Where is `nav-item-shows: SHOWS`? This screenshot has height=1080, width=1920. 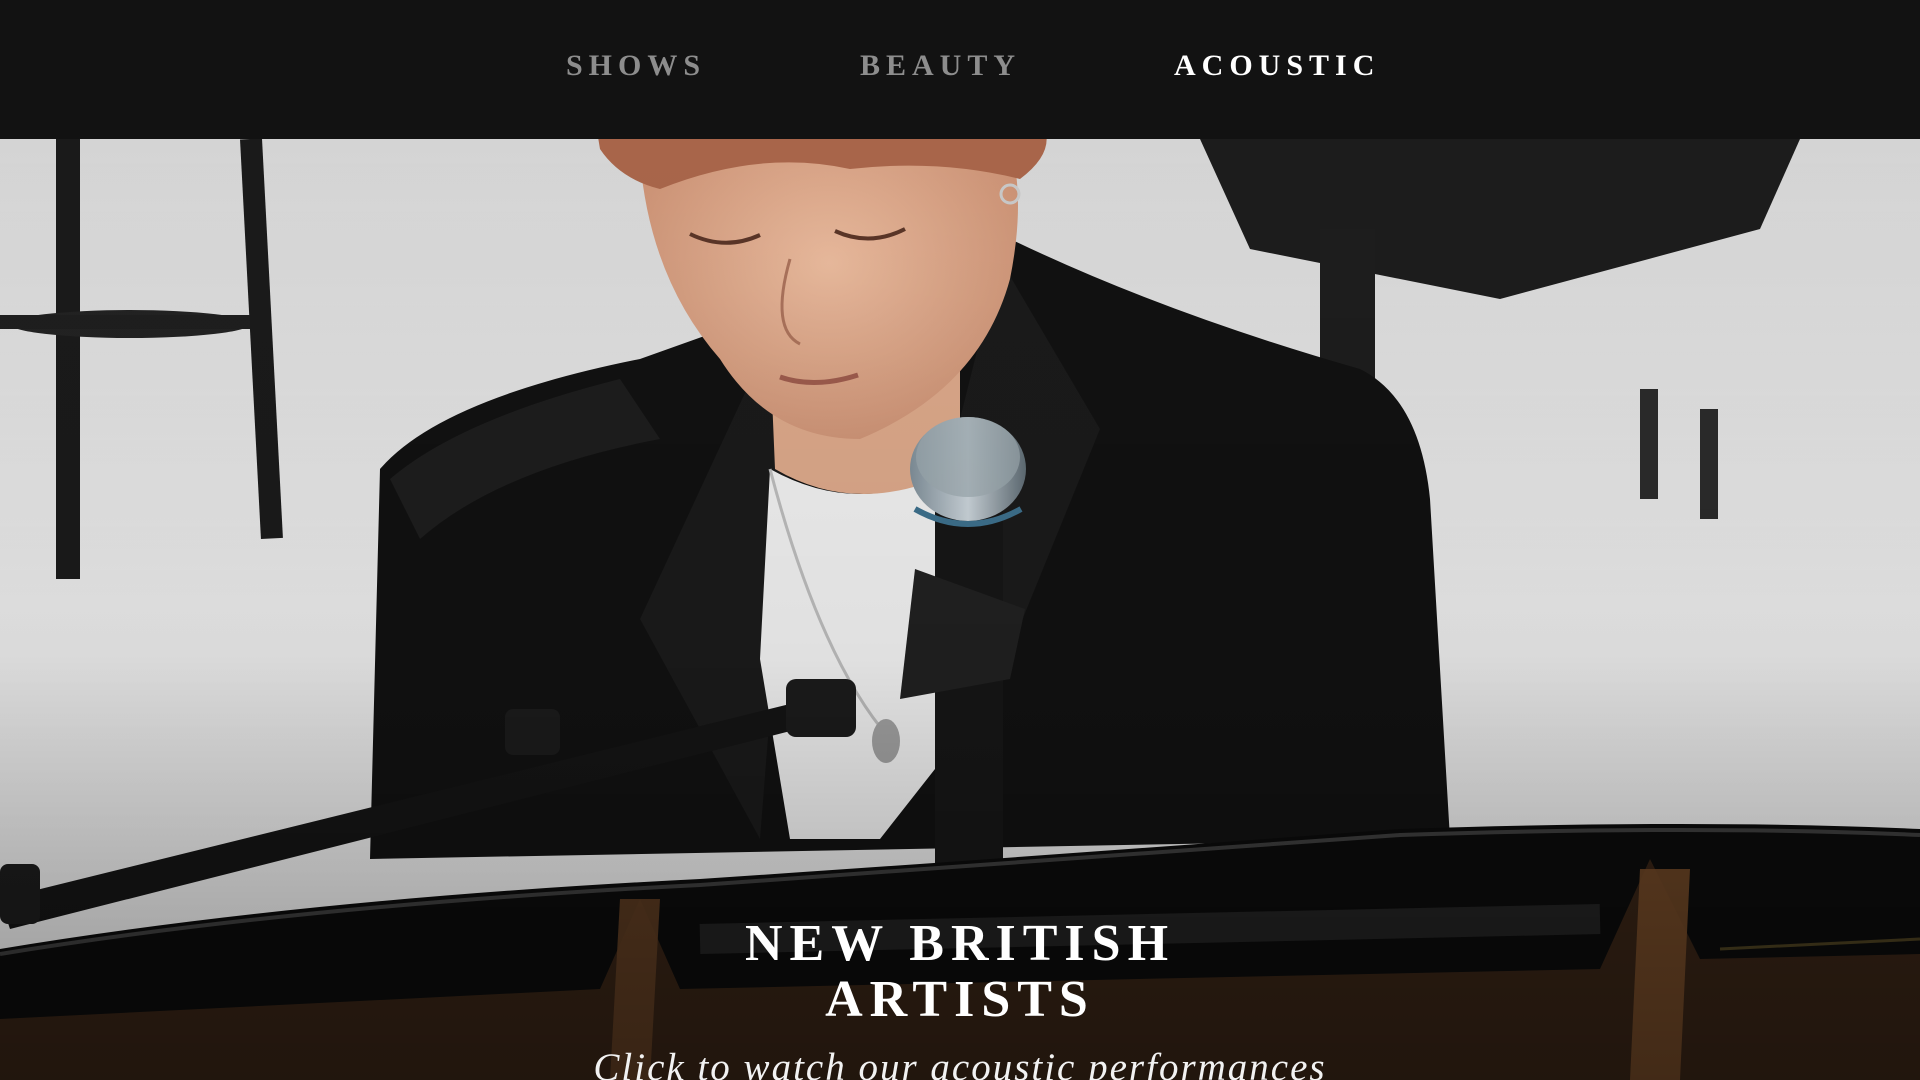 nav-item-shows: SHOWS is located at coordinates (636, 66).